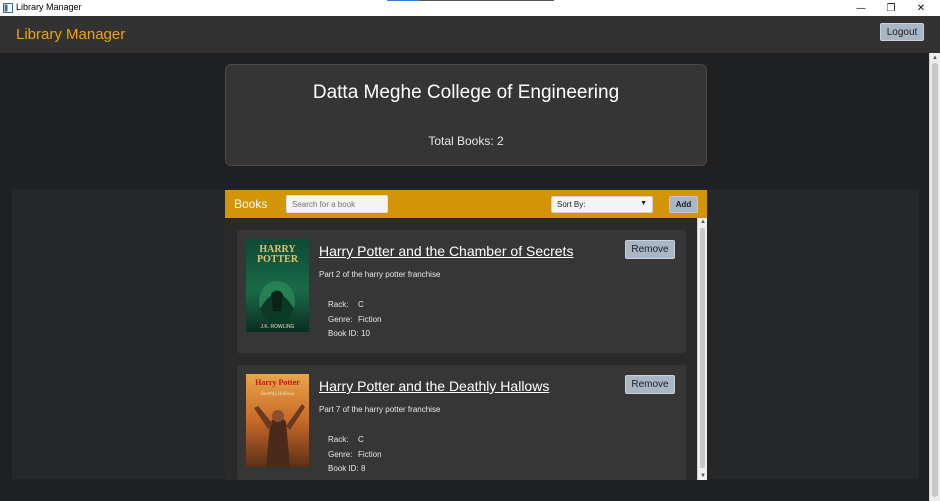 The width and height of the screenshot is (940, 501). What do you see at coordinates (380, 274) in the screenshot?
I see `book-description: Part 2 of the harry potter franchise` at bounding box center [380, 274].